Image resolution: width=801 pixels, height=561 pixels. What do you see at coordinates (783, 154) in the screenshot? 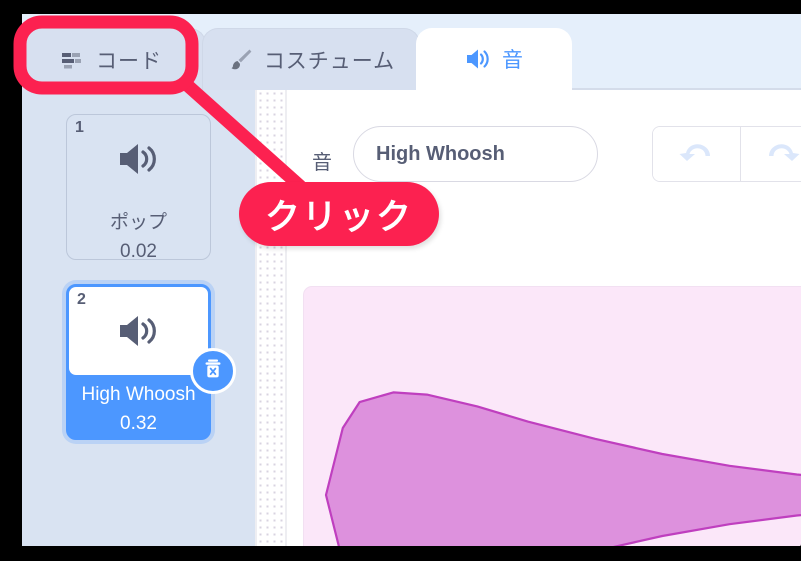
I see `redo-arrow-icon` at bounding box center [783, 154].